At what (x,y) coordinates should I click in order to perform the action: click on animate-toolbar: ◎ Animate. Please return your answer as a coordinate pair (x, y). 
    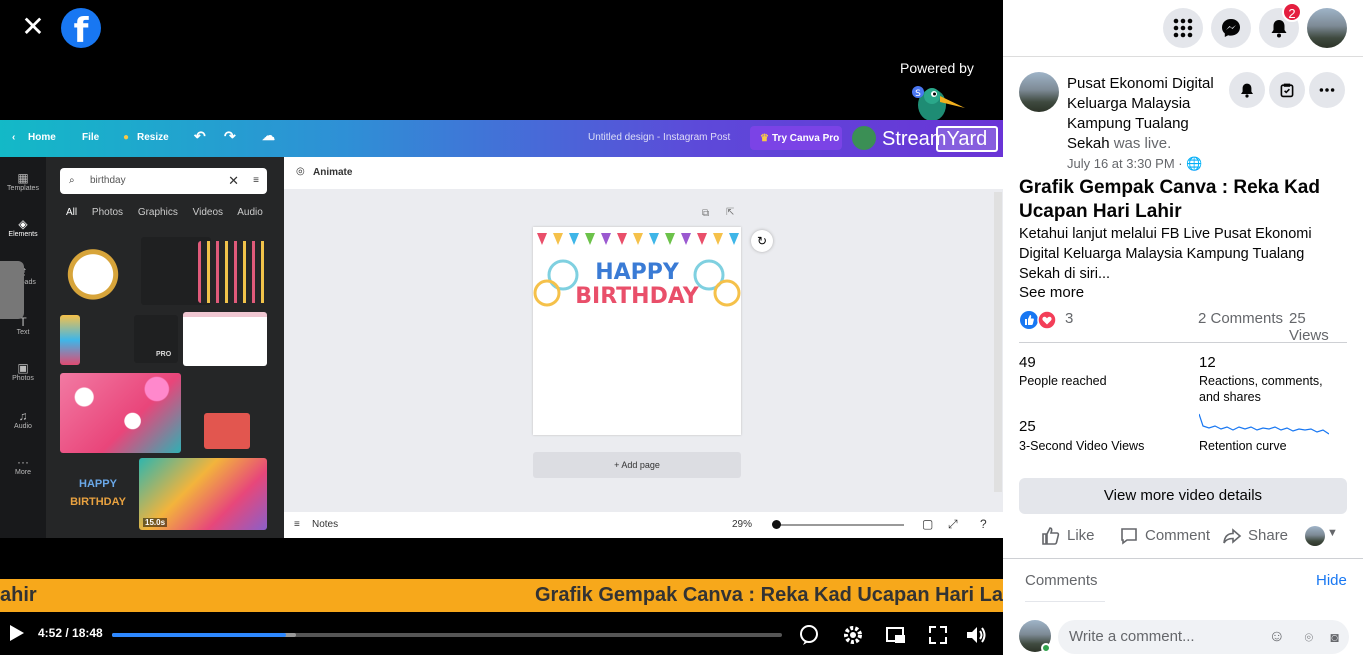
    Looking at the image, I should click on (643, 173).